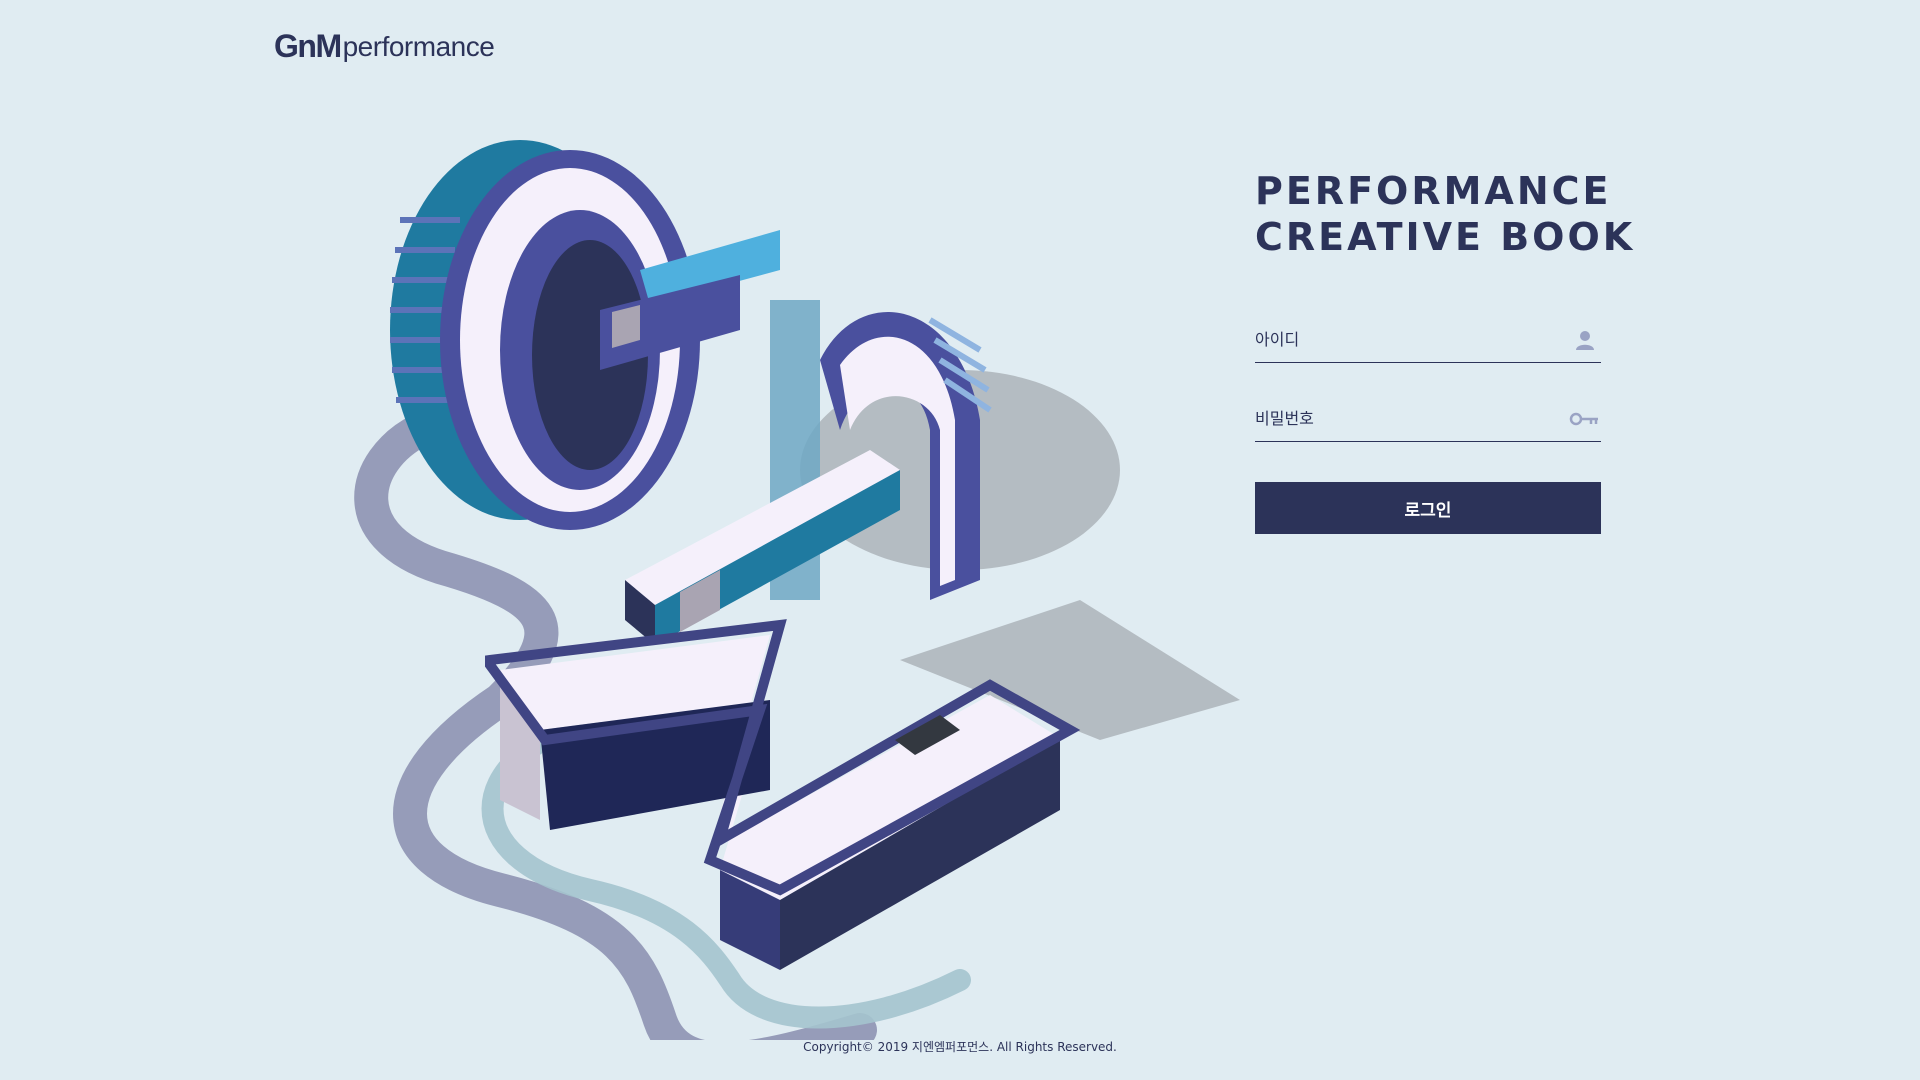  I want to click on gnm-logo: GnM performance, so click(384, 43).